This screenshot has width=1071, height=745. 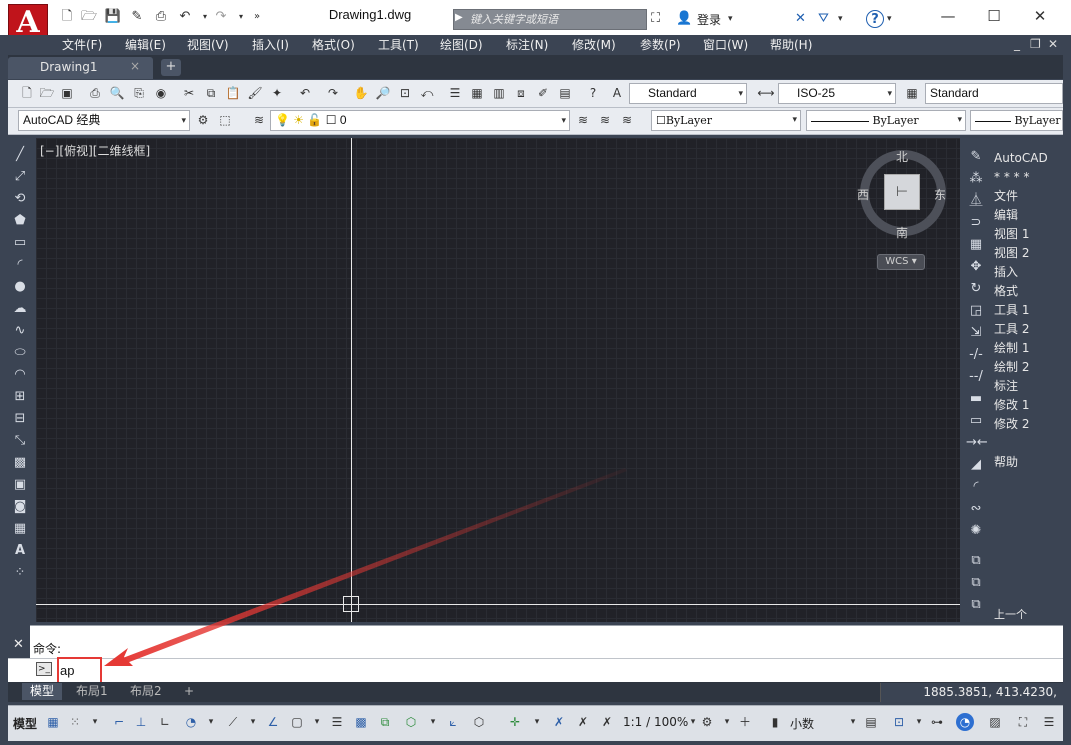 What do you see at coordinates (871, 722) in the screenshot?
I see `quick-properties-icon: ▤` at bounding box center [871, 722].